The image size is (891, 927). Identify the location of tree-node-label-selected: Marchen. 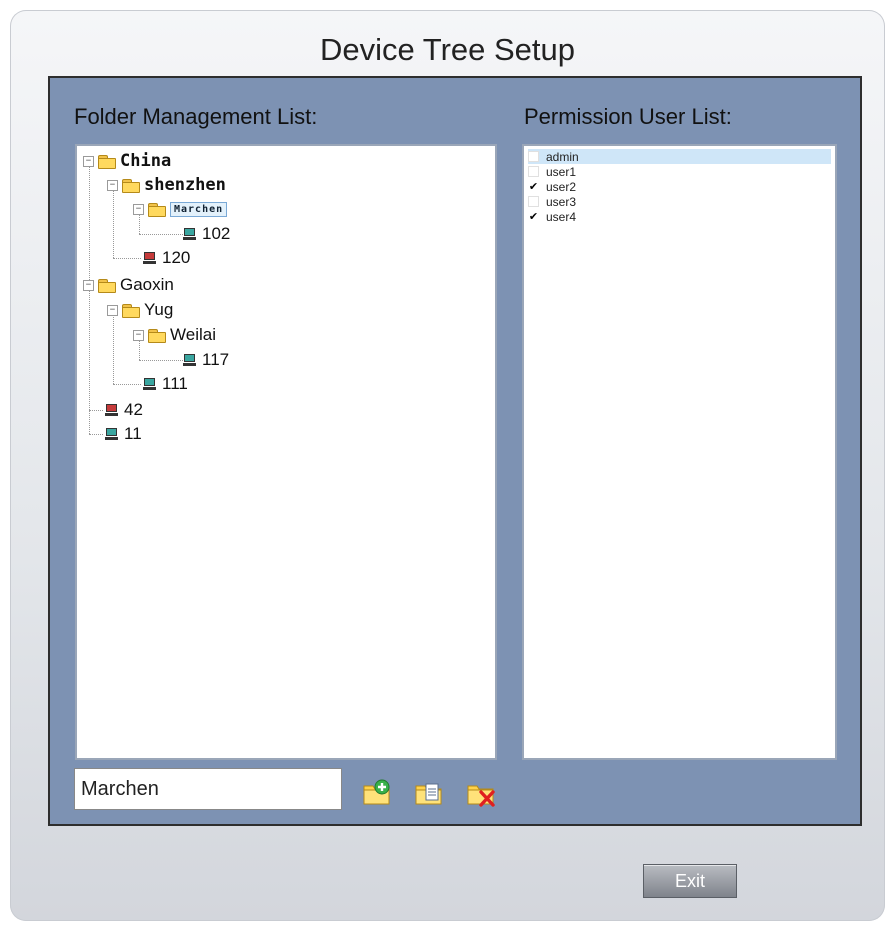
(199, 209).